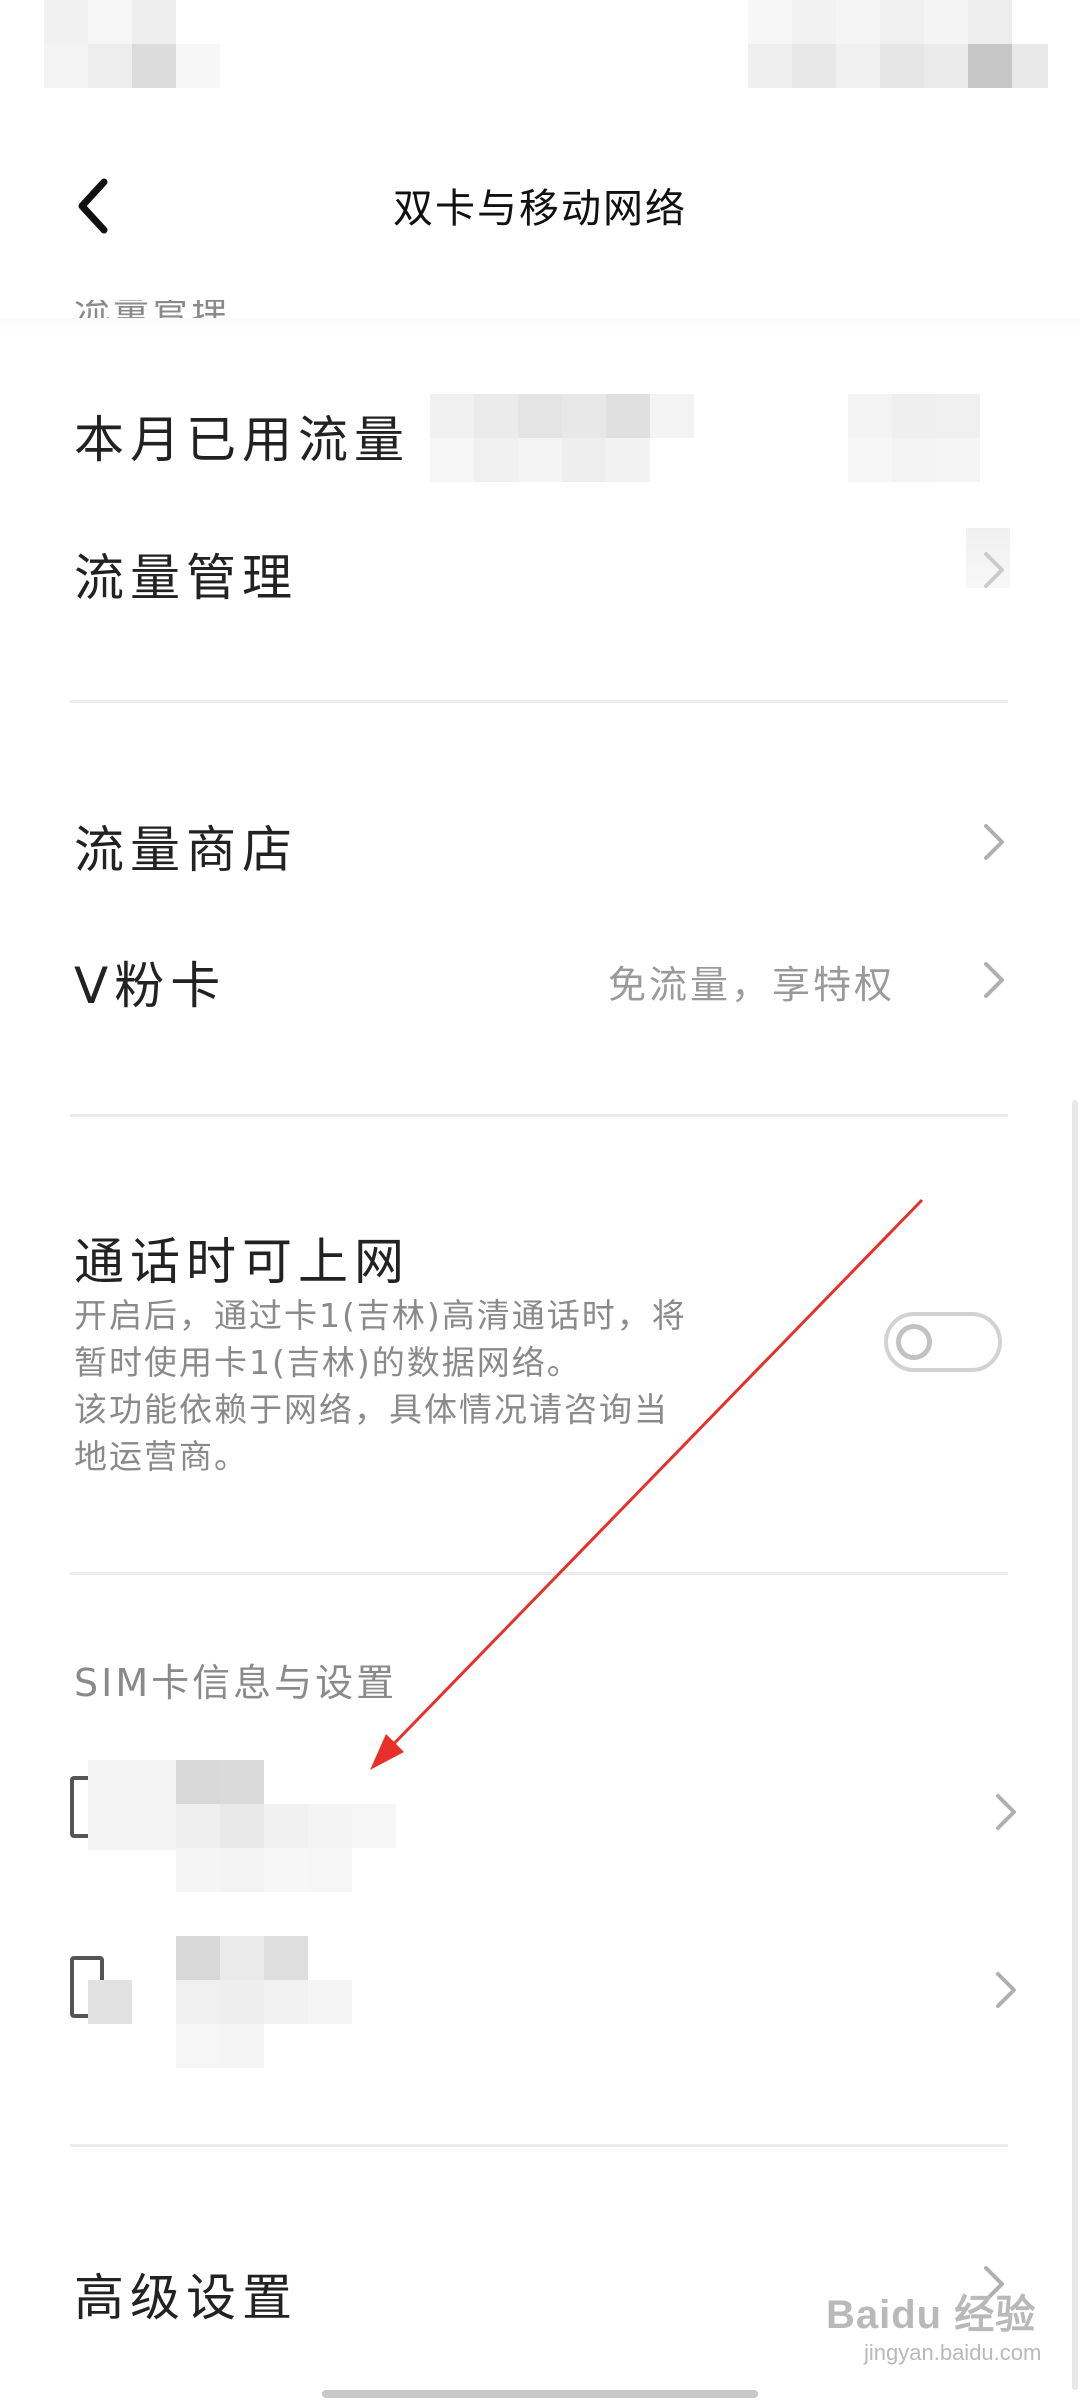 The height and width of the screenshot is (2400, 1080). I want to click on baidu-watermark: Baidu 经验 jingyan.baidu.com, so click(933, 2324).